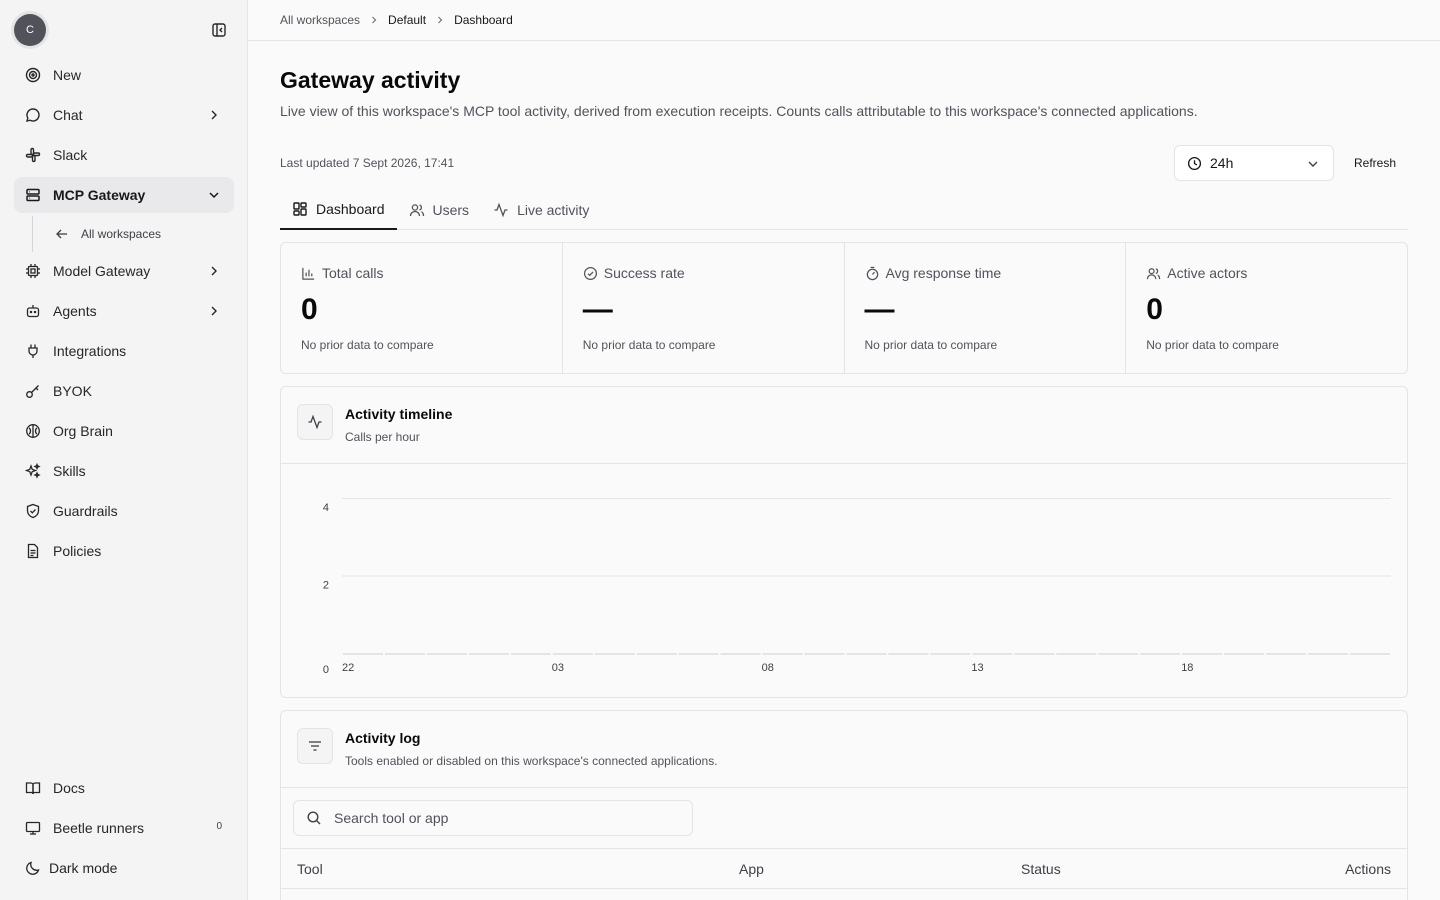  I want to click on monitor-icon, so click(33, 828).